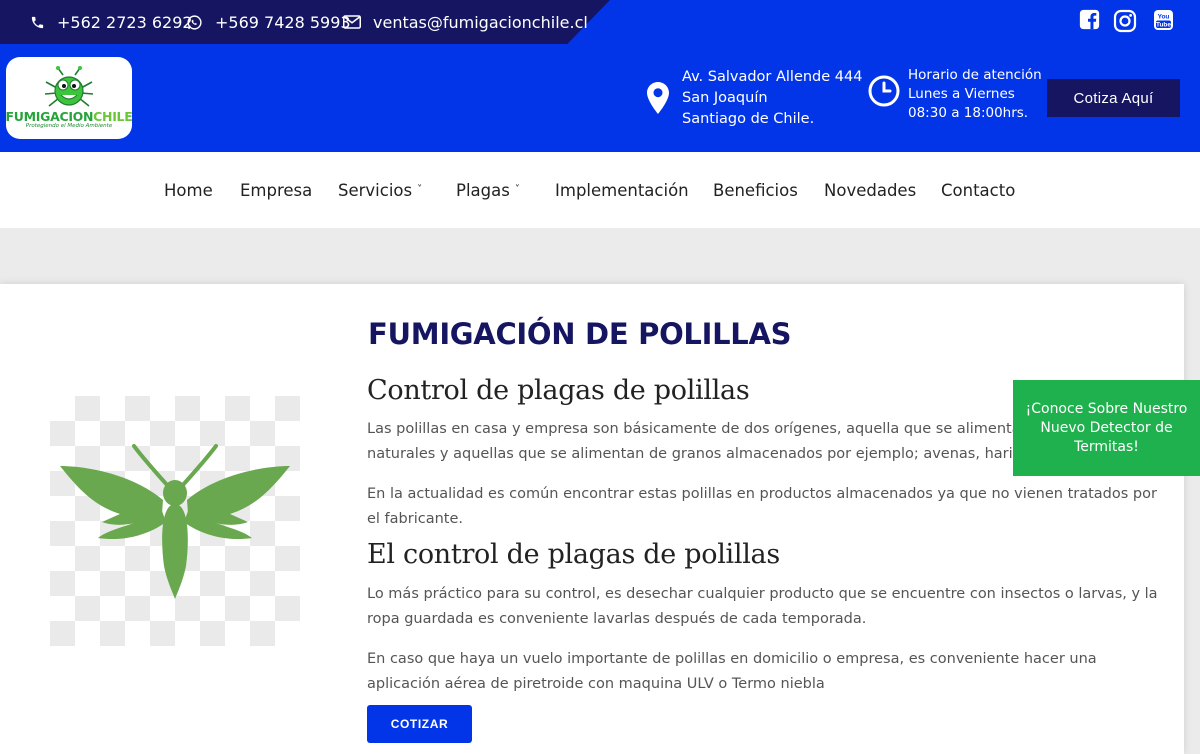 The height and width of the screenshot is (754, 1200). What do you see at coordinates (725, 98) in the screenshot?
I see `address-line-2: San Joaquín` at bounding box center [725, 98].